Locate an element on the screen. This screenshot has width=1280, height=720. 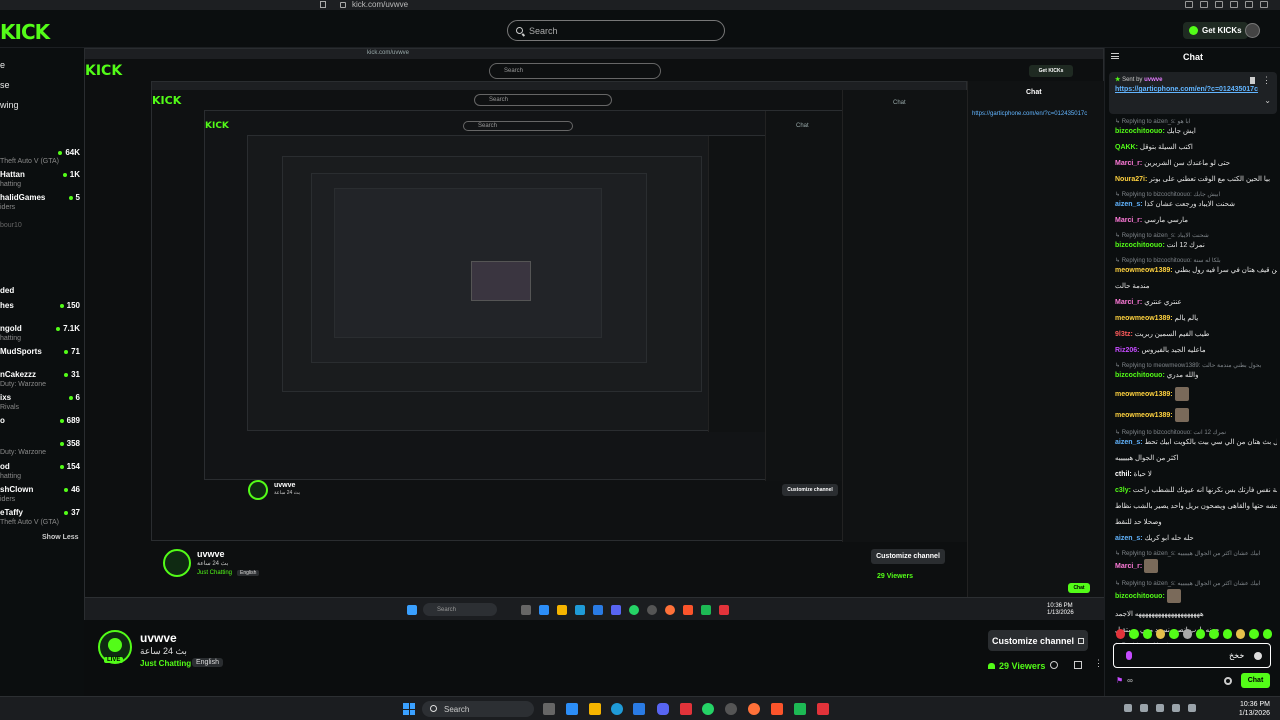
chat-message: aizen_s: حله حله ابو كريك is located at coordinates (1196, 538).